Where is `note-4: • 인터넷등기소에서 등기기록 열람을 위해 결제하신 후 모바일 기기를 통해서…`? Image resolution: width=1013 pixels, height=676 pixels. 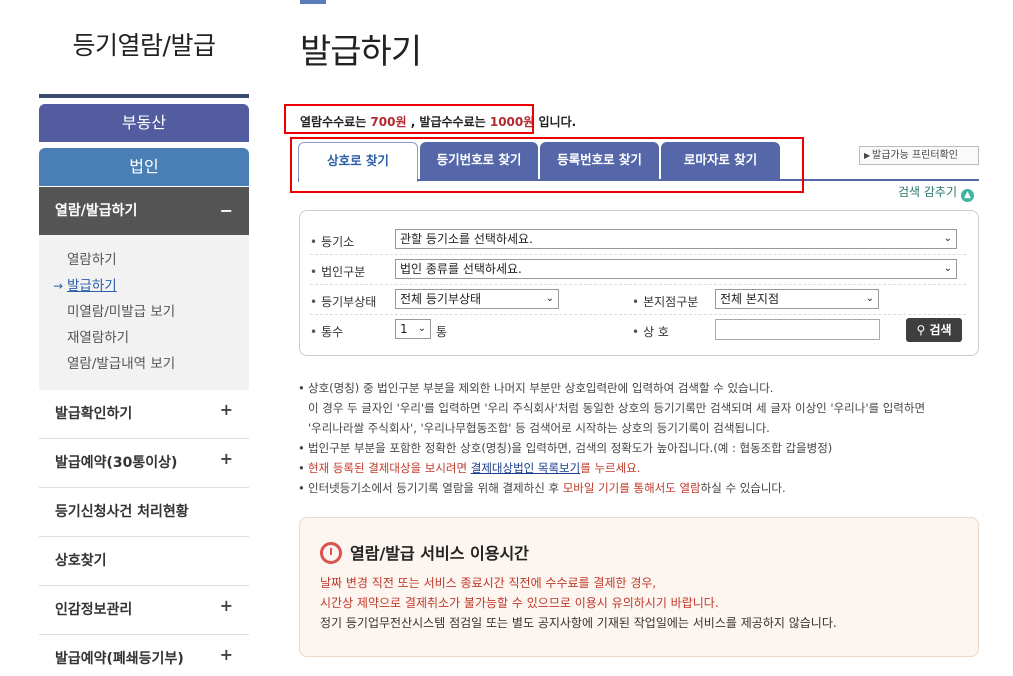 note-4: • 인터넷등기소에서 등기기록 열람을 위해 결제하신 후 모바일 기기를 통해서… is located at coordinates (542, 488).